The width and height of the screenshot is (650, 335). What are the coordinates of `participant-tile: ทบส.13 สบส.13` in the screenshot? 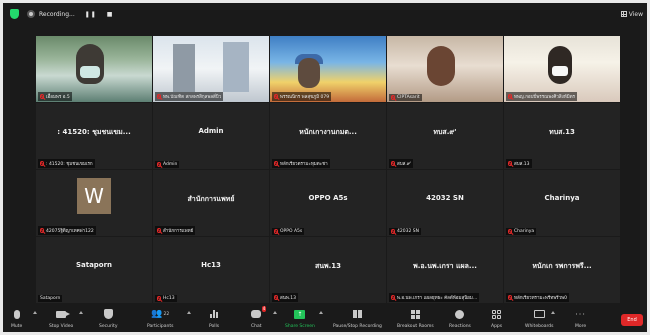 It's located at (562, 136).